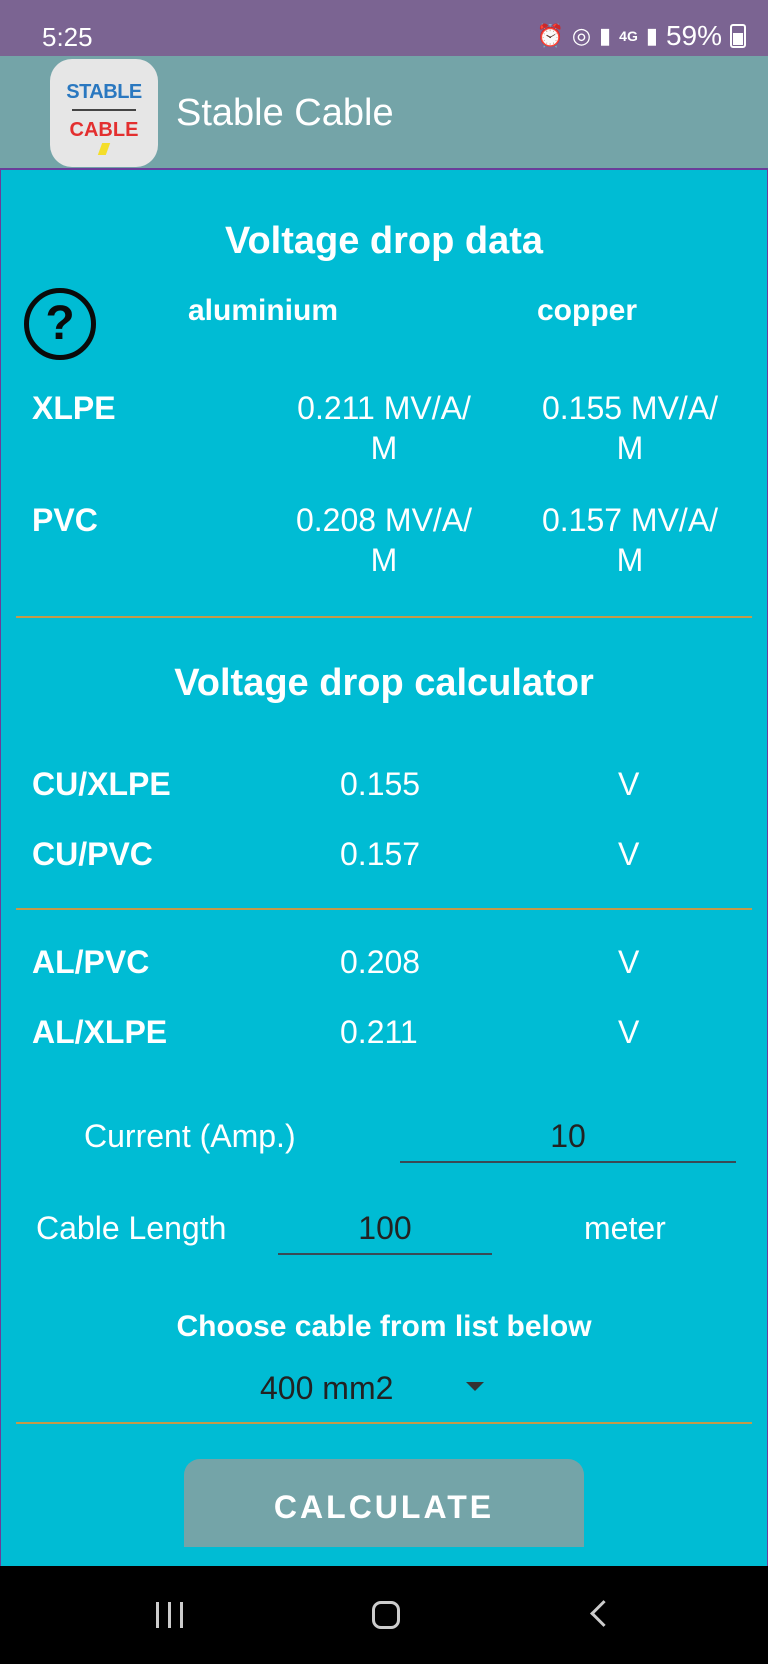  Describe the element at coordinates (327, 1388) in the screenshot. I see `cable-size-selected: 400 mm2` at that location.